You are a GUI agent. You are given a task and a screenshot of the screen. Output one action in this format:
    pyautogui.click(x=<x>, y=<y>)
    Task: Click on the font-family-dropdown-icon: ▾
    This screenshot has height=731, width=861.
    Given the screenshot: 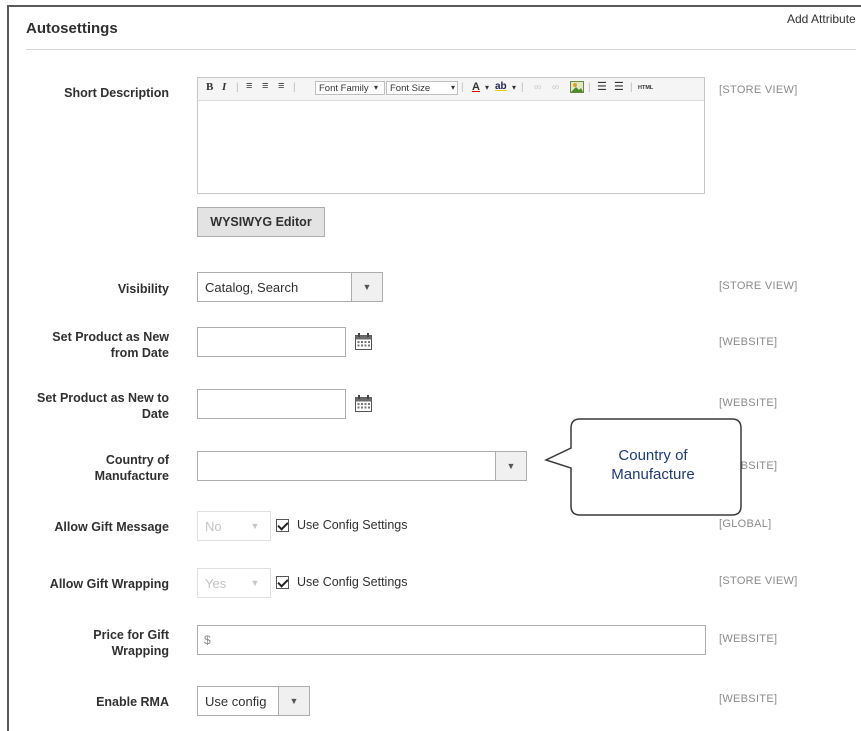 What is the action you would take?
    pyautogui.click(x=376, y=87)
    